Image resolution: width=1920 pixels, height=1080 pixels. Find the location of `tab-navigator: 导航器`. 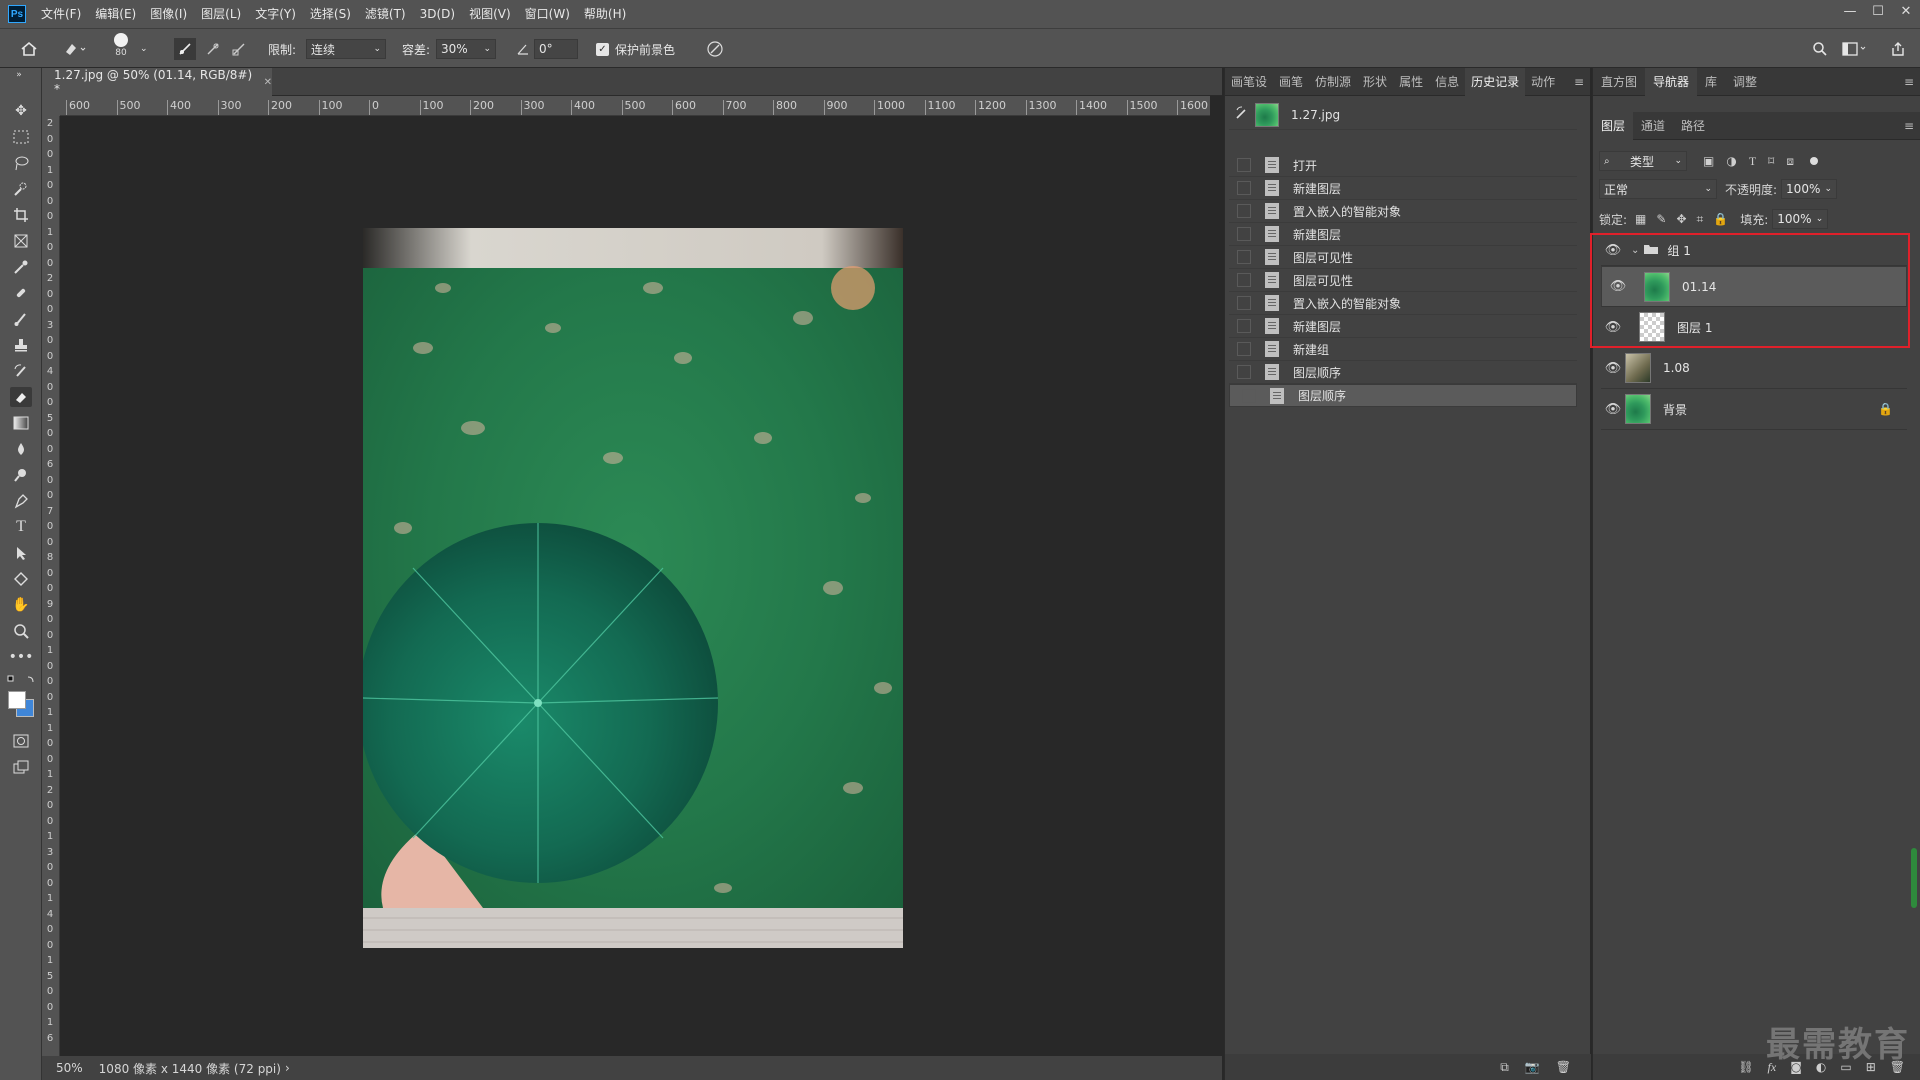

tab-navigator: 导航器 is located at coordinates (1671, 81).